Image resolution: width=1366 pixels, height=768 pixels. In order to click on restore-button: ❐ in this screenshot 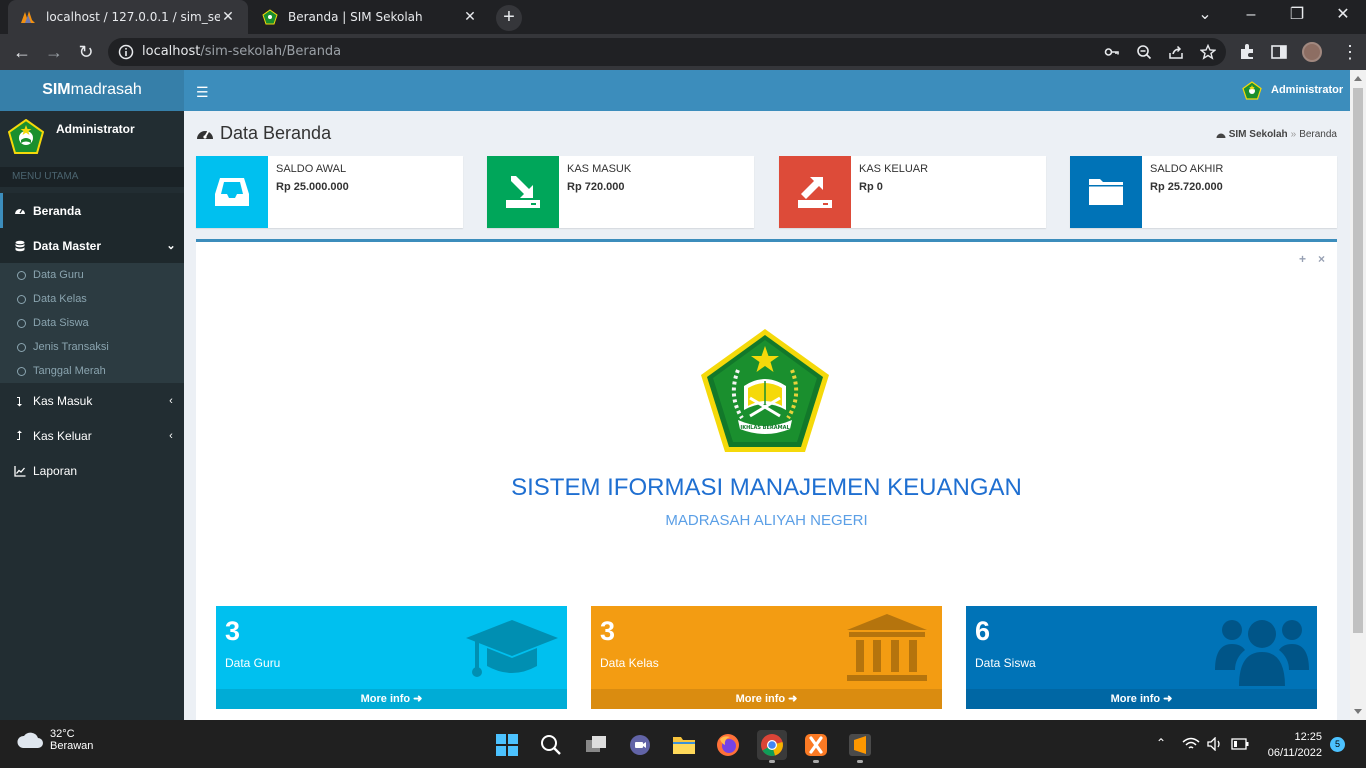, I will do `click(1297, 17)`.